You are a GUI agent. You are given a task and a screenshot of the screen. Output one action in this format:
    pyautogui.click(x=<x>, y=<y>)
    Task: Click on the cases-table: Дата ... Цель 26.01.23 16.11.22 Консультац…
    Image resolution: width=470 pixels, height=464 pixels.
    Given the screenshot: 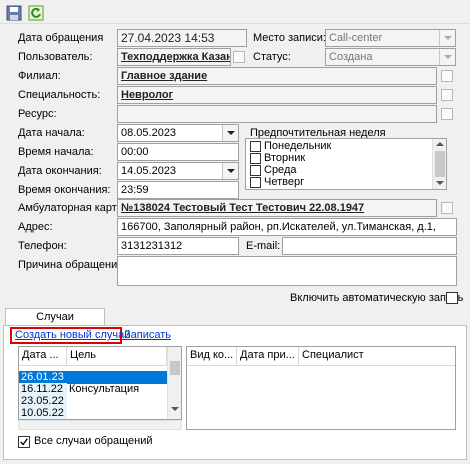 What is the action you would take?
    pyautogui.click(x=100, y=383)
    